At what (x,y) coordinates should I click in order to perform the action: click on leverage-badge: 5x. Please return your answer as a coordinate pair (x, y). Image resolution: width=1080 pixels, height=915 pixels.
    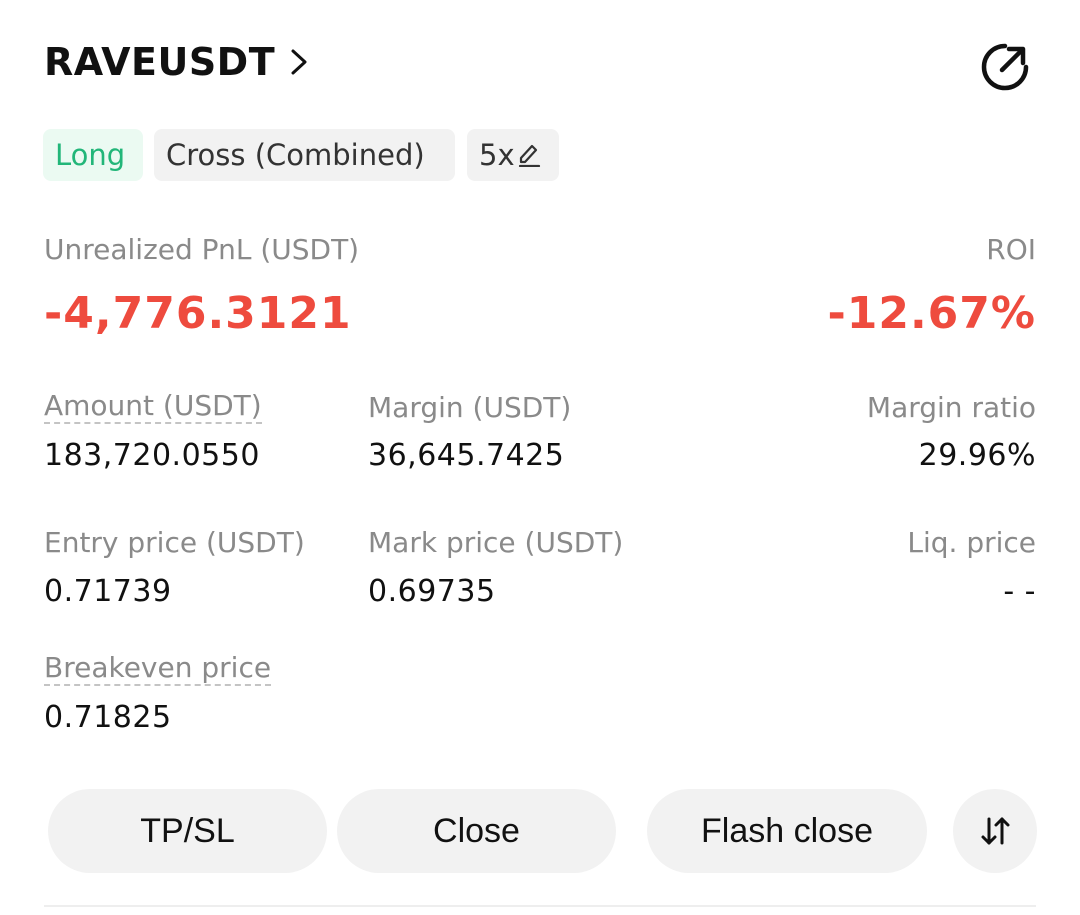
    Looking at the image, I should click on (513, 155).